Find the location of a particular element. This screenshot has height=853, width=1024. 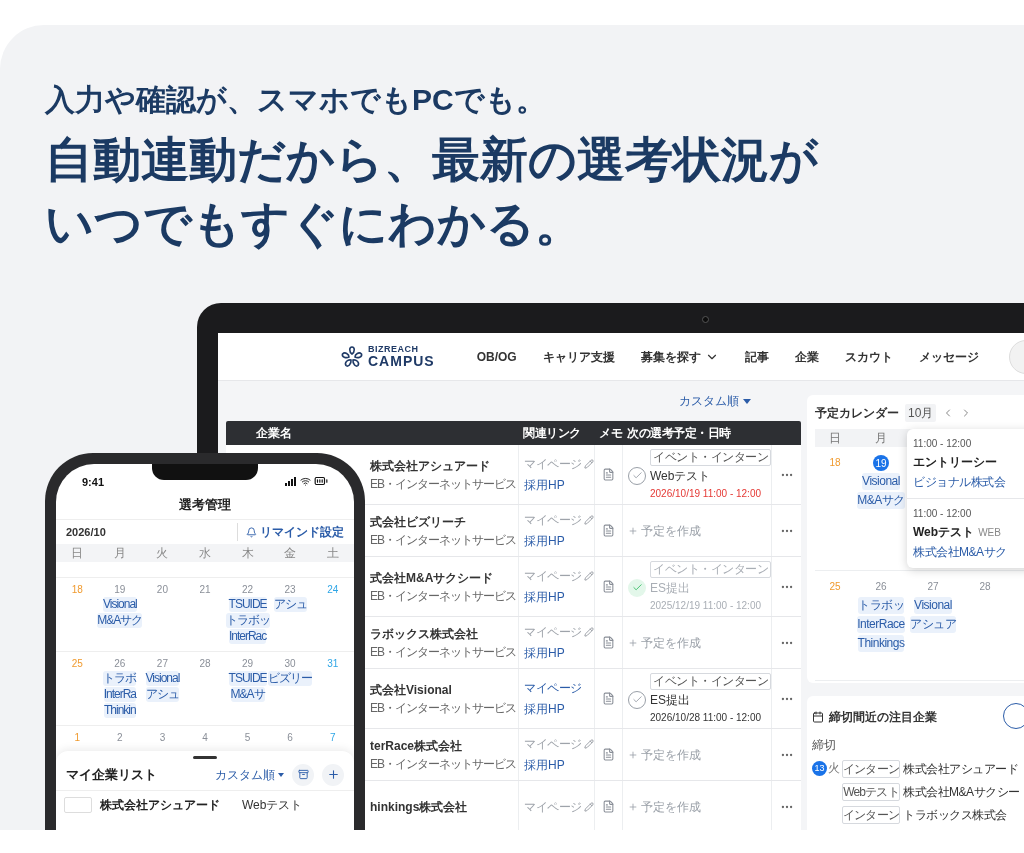

day-number: 29 is located at coordinates (248, 663).